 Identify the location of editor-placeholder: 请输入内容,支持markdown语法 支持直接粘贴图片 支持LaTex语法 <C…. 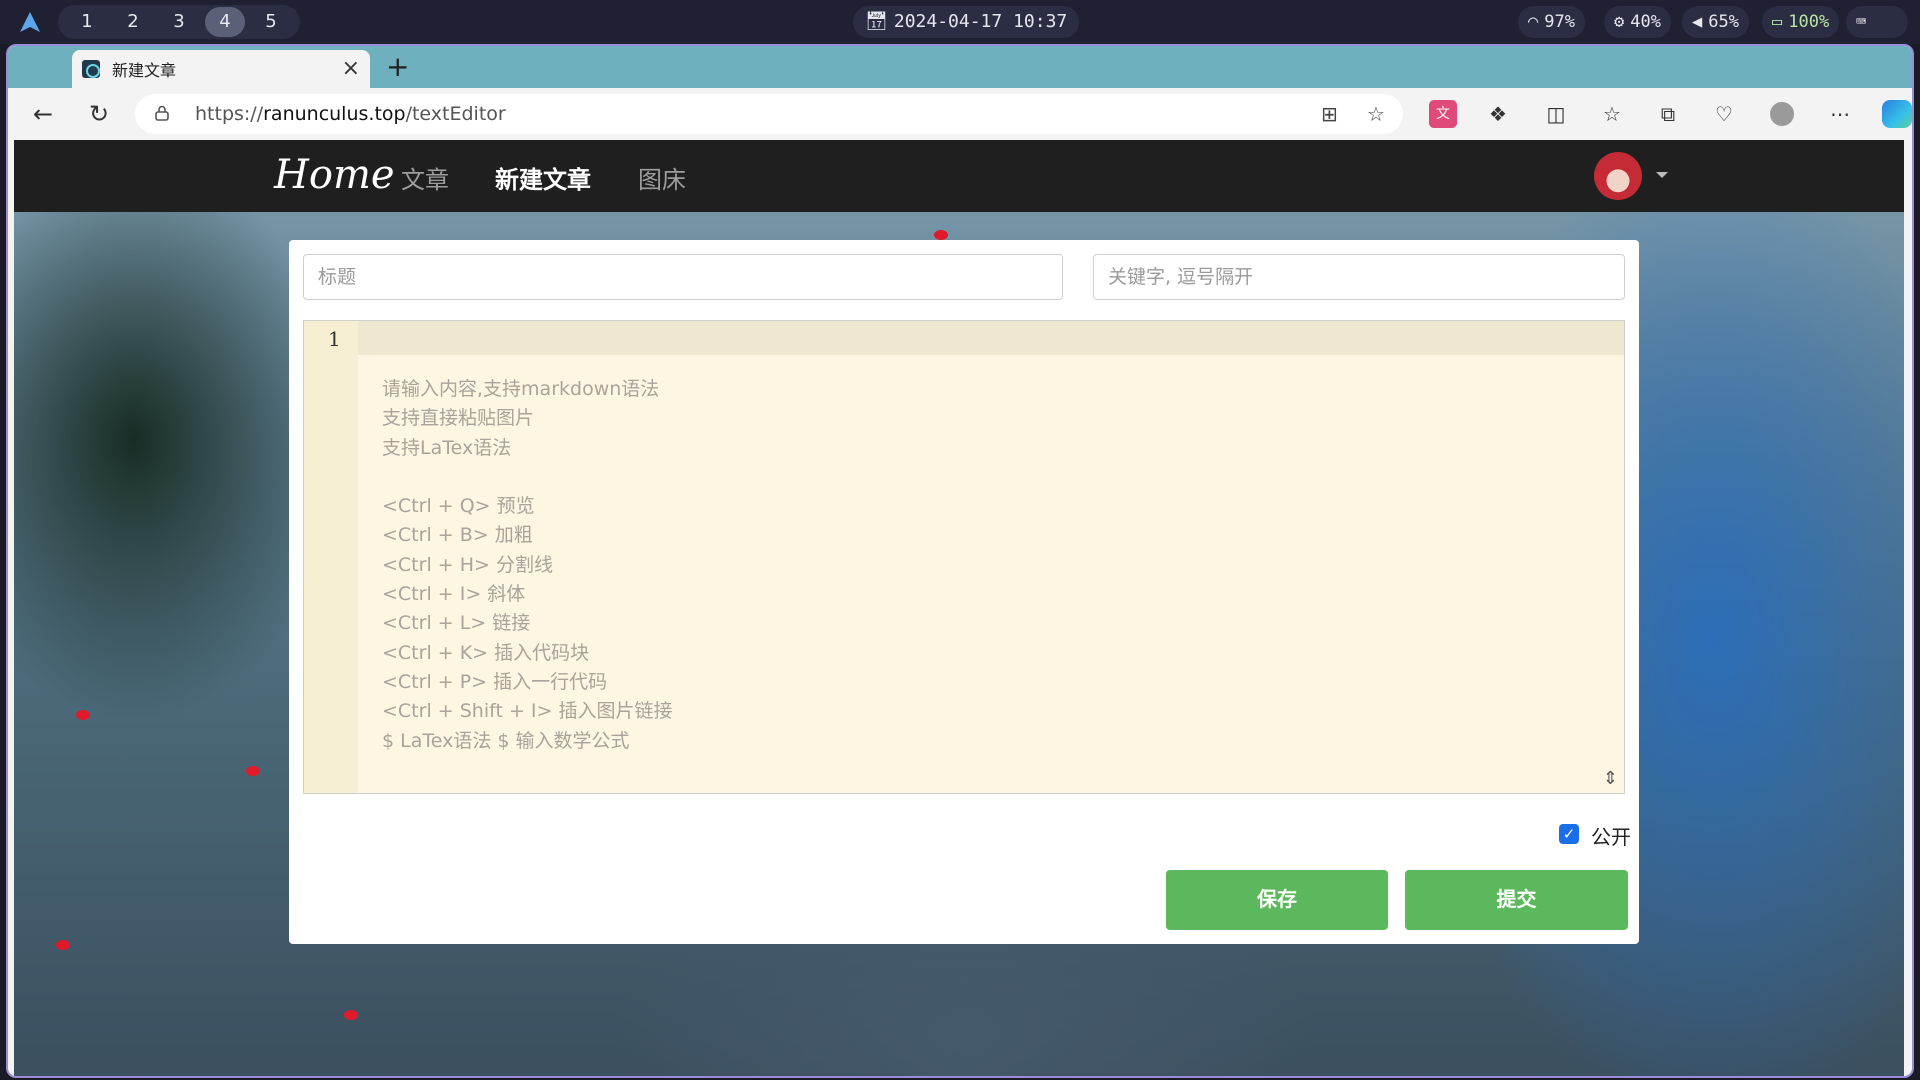
(527, 565).